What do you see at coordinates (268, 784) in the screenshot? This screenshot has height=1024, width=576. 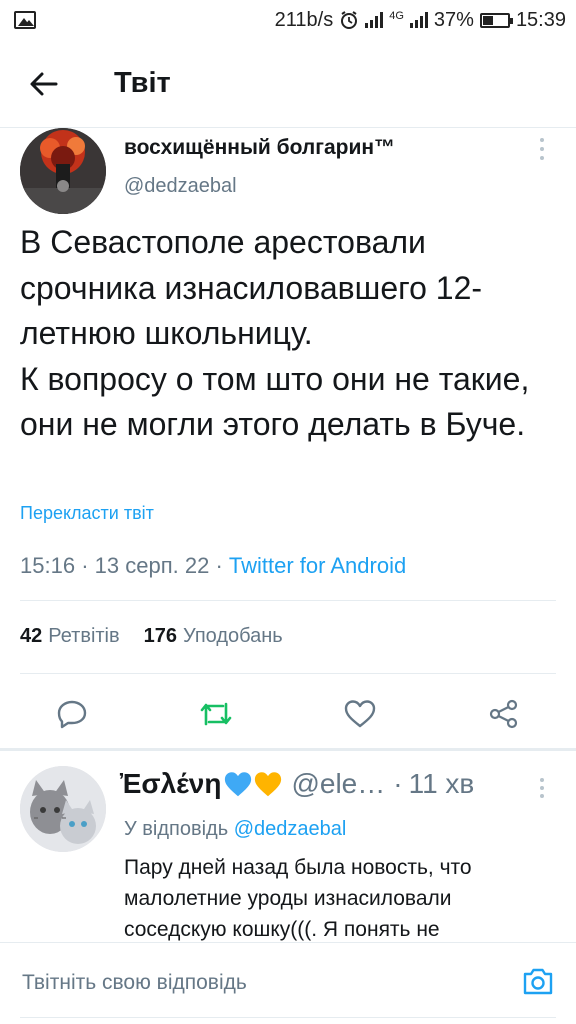 I see `yellow-heart-icon` at bounding box center [268, 784].